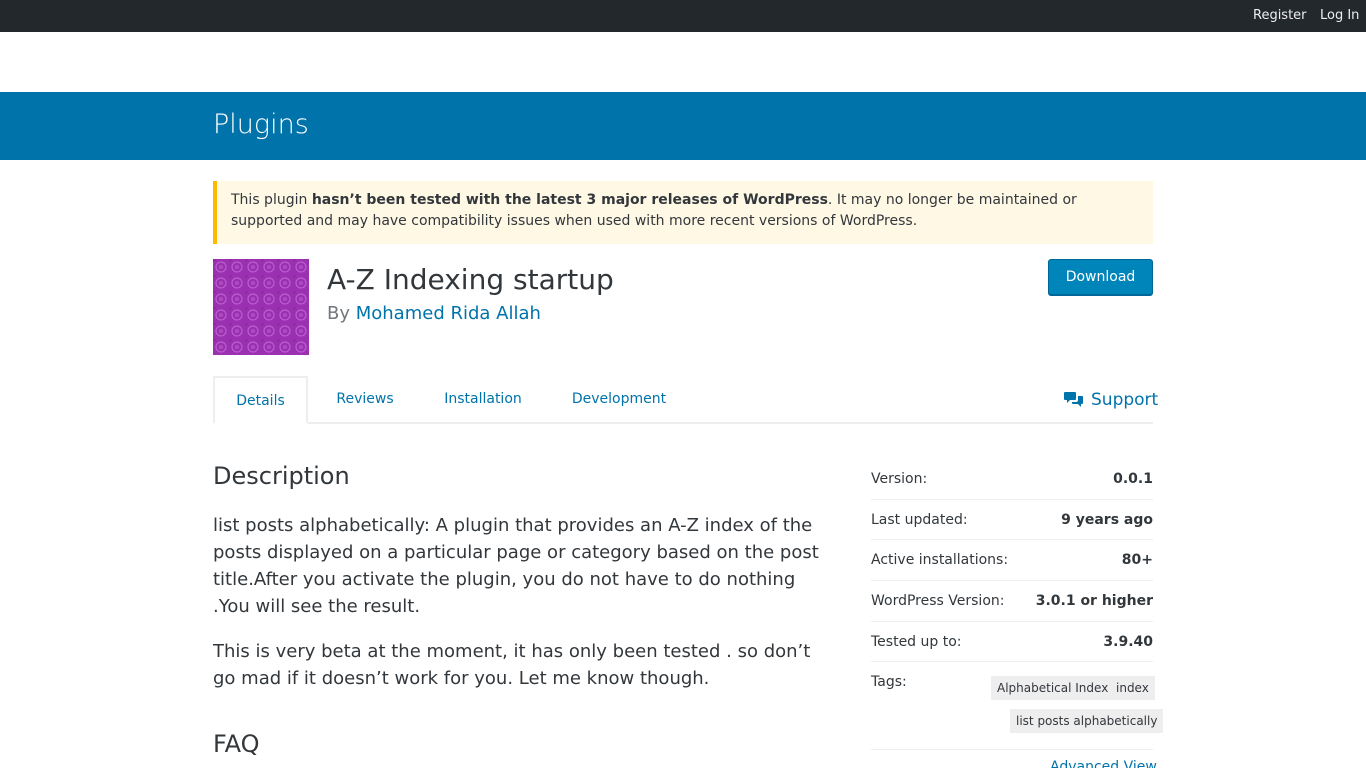 The width and height of the screenshot is (1366, 768). I want to click on tab-development: Development, so click(619, 400).